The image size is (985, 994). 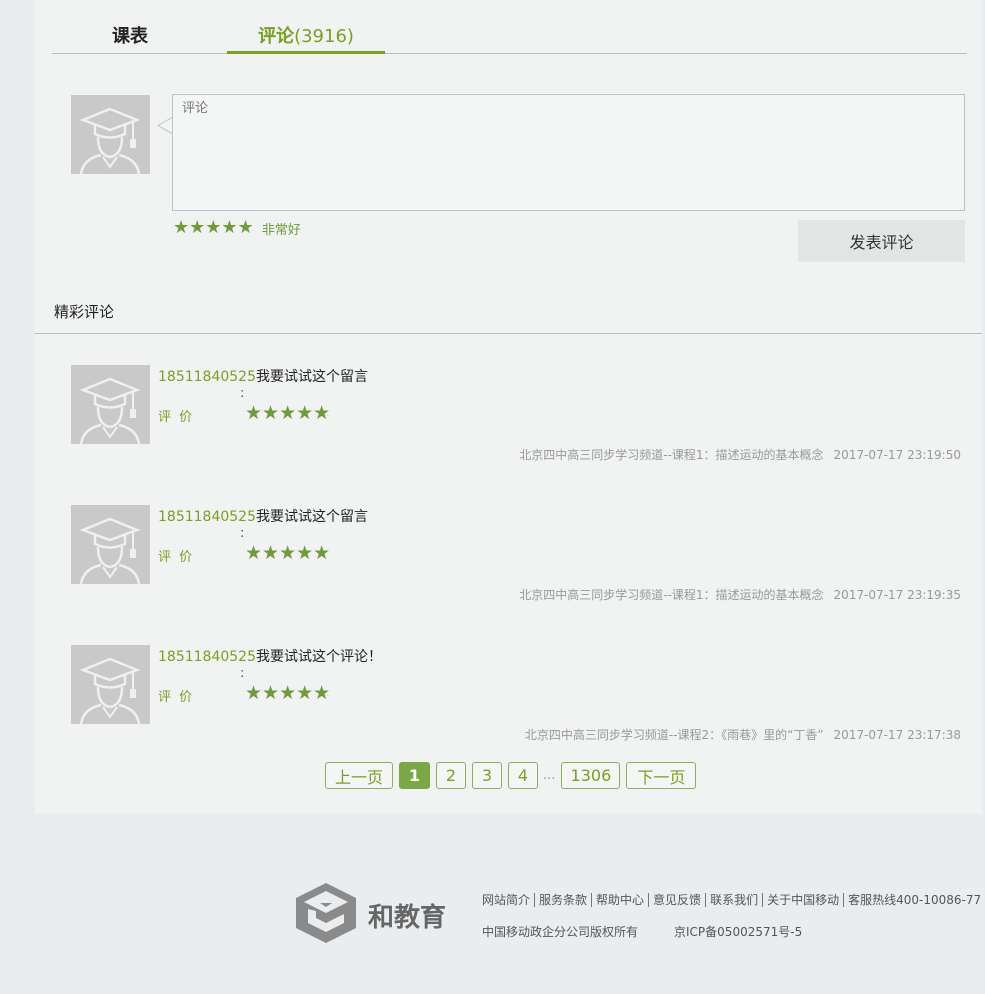 What do you see at coordinates (281, 230) in the screenshot?
I see `rating-text: 非常好` at bounding box center [281, 230].